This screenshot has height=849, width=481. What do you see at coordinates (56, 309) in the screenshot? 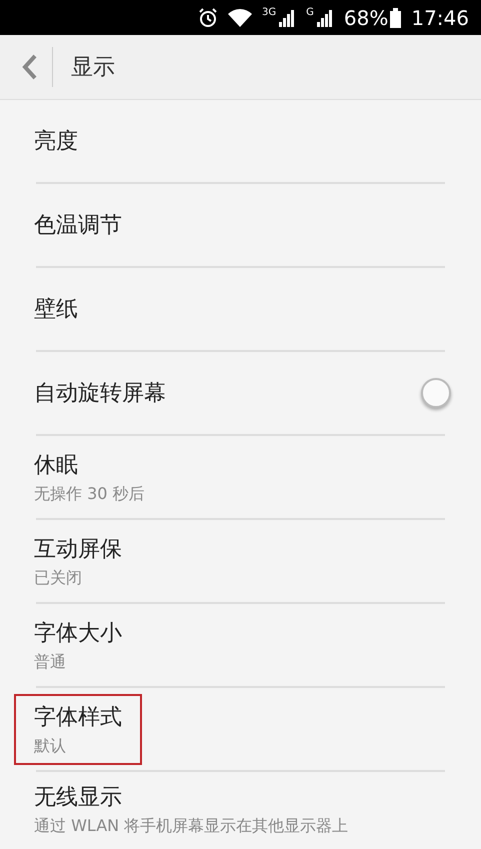
I see `setting-title: 壁纸` at bounding box center [56, 309].